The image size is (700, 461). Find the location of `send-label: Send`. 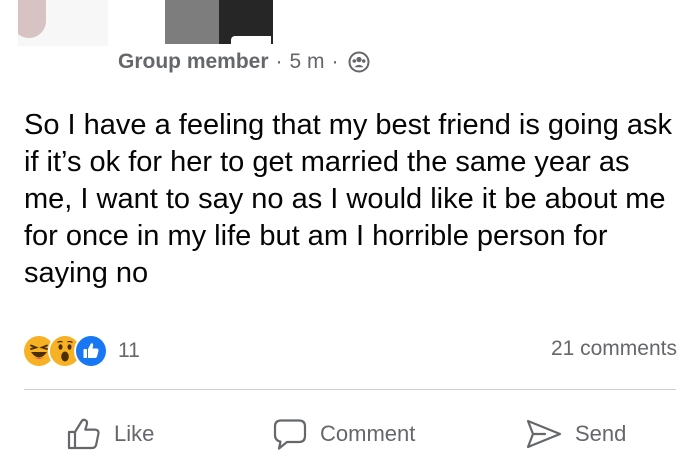

send-label: Send is located at coordinates (601, 433).